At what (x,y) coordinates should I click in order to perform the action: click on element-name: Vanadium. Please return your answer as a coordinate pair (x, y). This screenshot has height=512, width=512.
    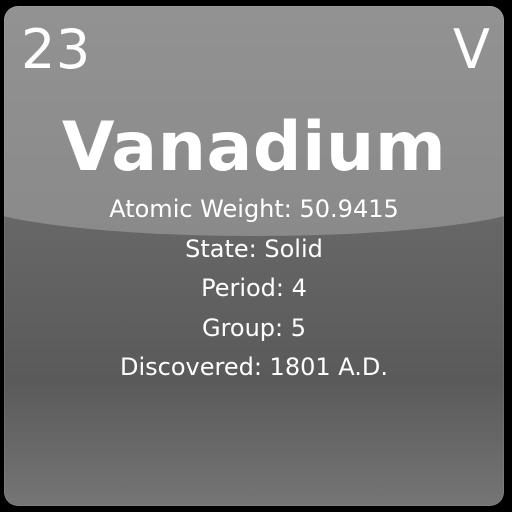
    Looking at the image, I should click on (254, 147).